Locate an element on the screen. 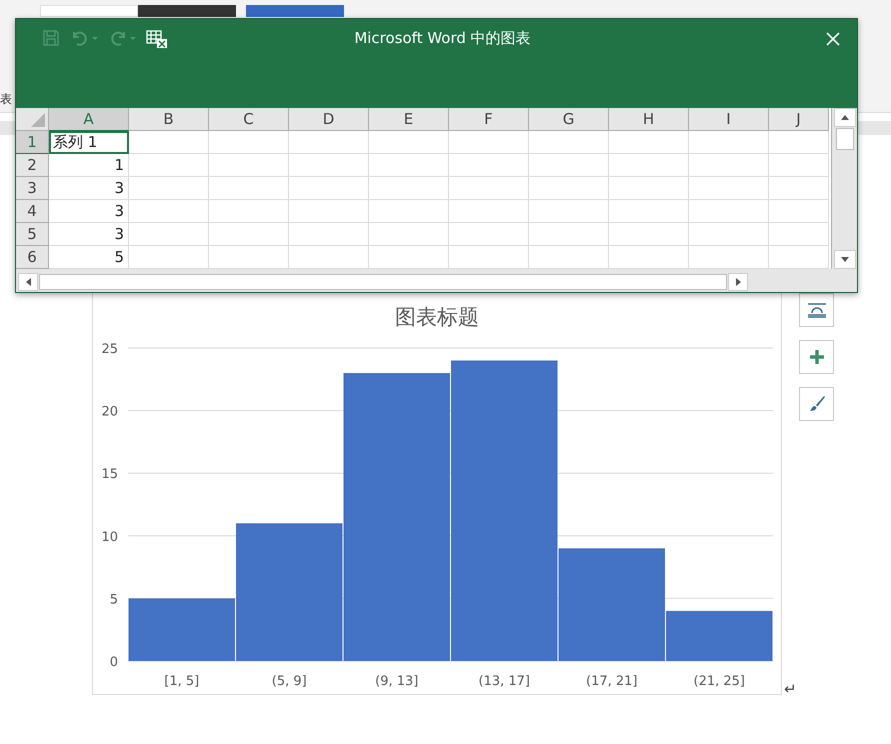 The height and width of the screenshot is (744, 891). scroll-up-button is located at coordinates (845, 117).